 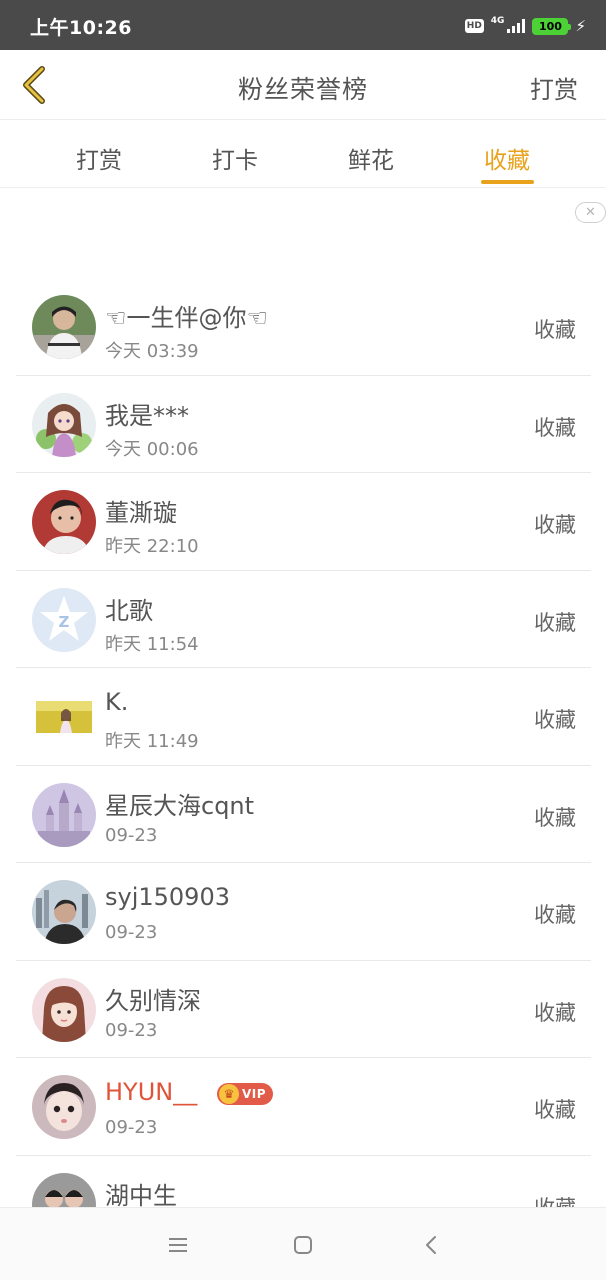 What do you see at coordinates (129, 610) in the screenshot?
I see `user-name: 北歌` at bounding box center [129, 610].